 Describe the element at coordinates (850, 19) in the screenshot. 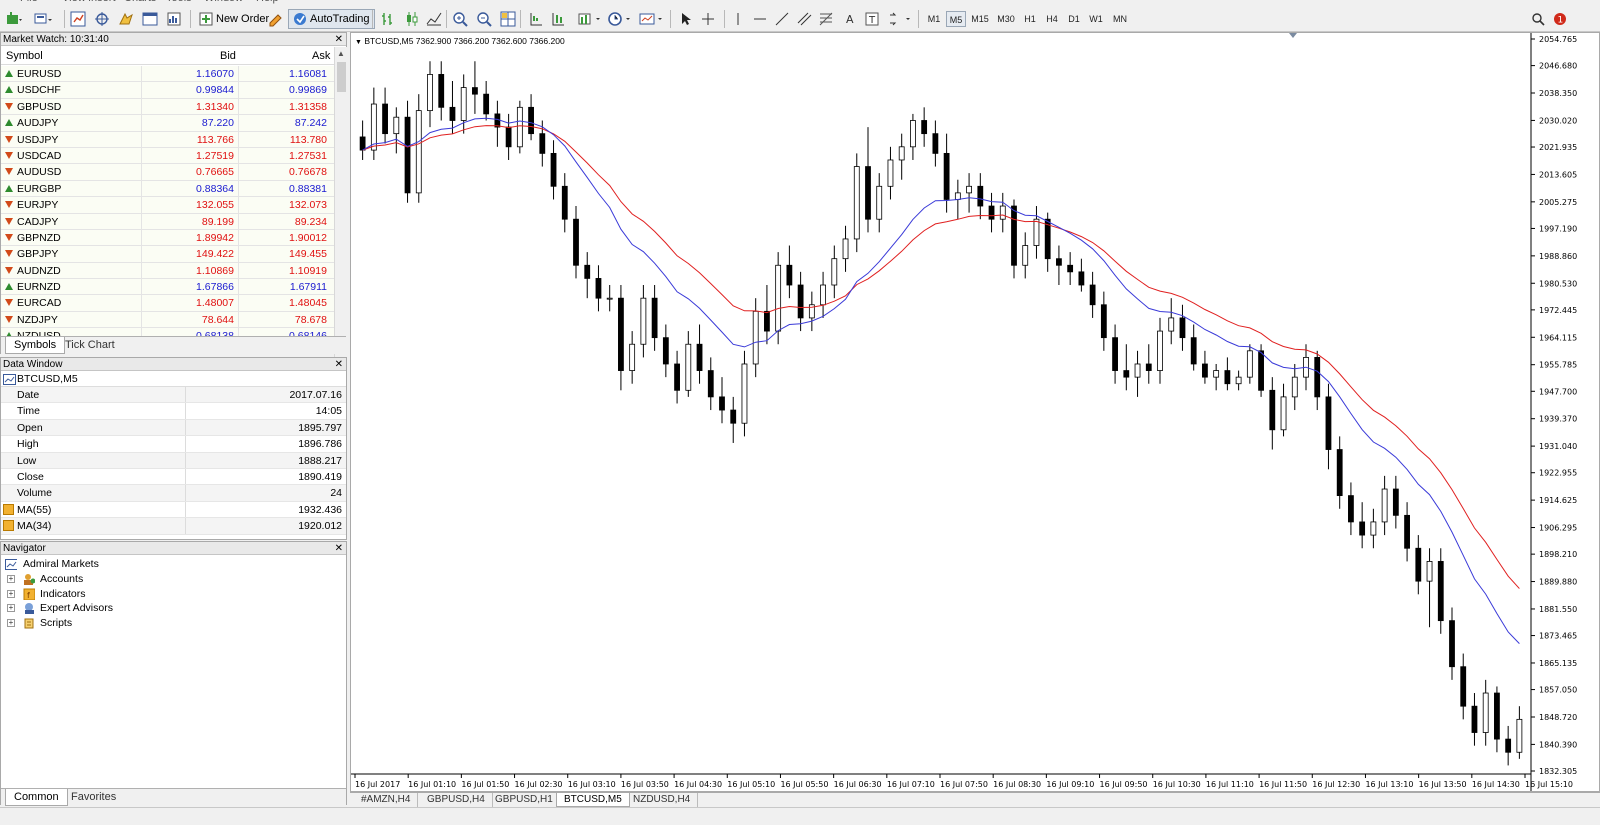

I see `text-icon: A` at that location.